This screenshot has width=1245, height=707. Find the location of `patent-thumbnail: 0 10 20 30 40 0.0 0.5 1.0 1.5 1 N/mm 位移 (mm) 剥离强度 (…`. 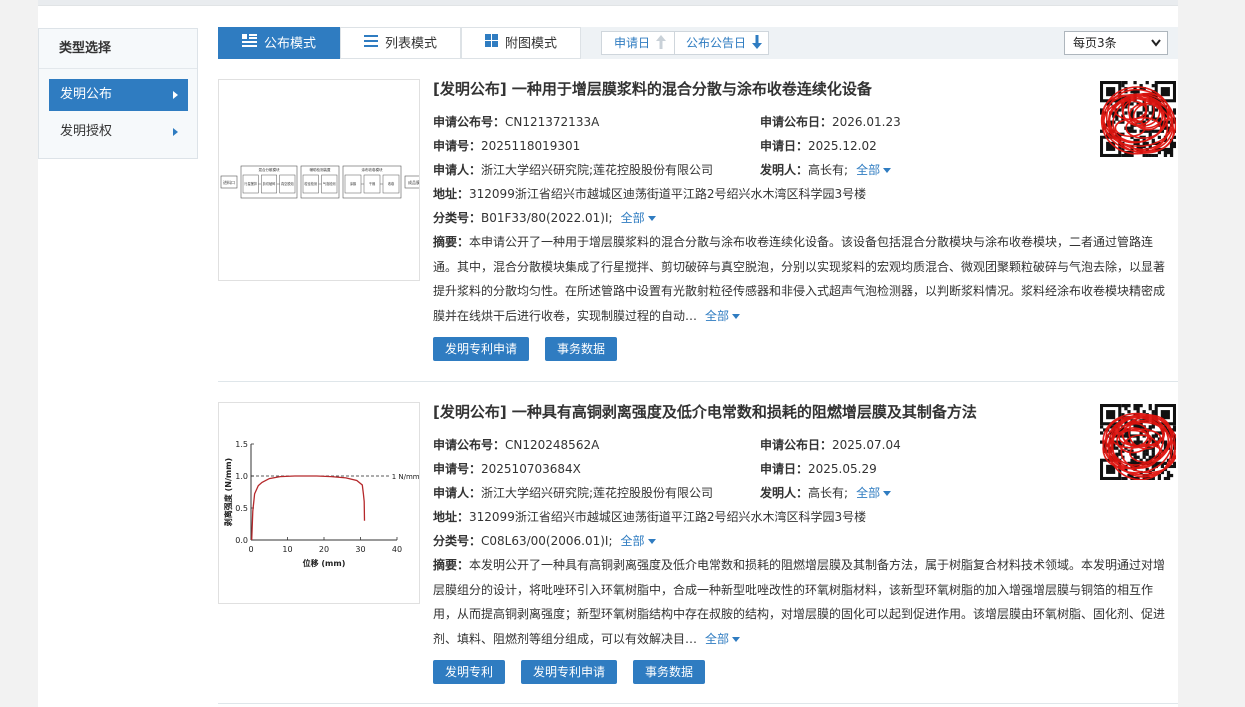

patent-thumbnail: 0 10 20 30 40 0.0 0.5 1.0 1.5 1 N/mm 位移 (mm) 剥离强度 (… is located at coordinates (319, 503).